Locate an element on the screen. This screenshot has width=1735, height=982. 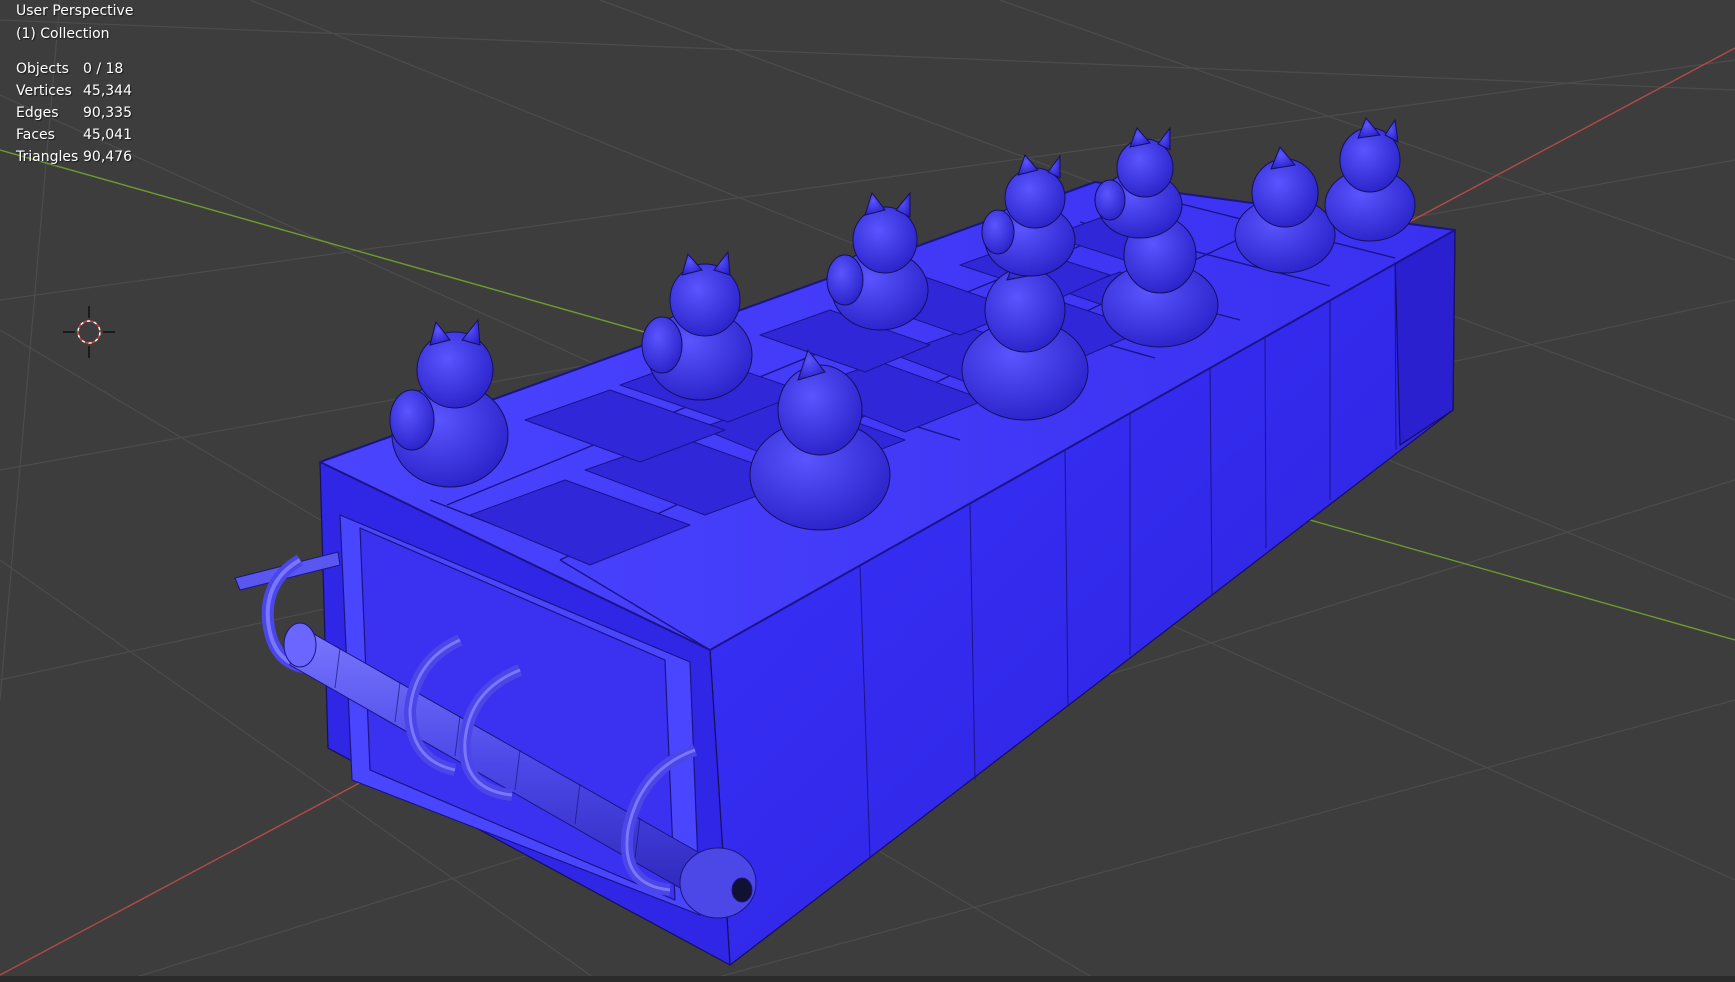
stat-value: 0 / 18 is located at coordinates (103, 69).